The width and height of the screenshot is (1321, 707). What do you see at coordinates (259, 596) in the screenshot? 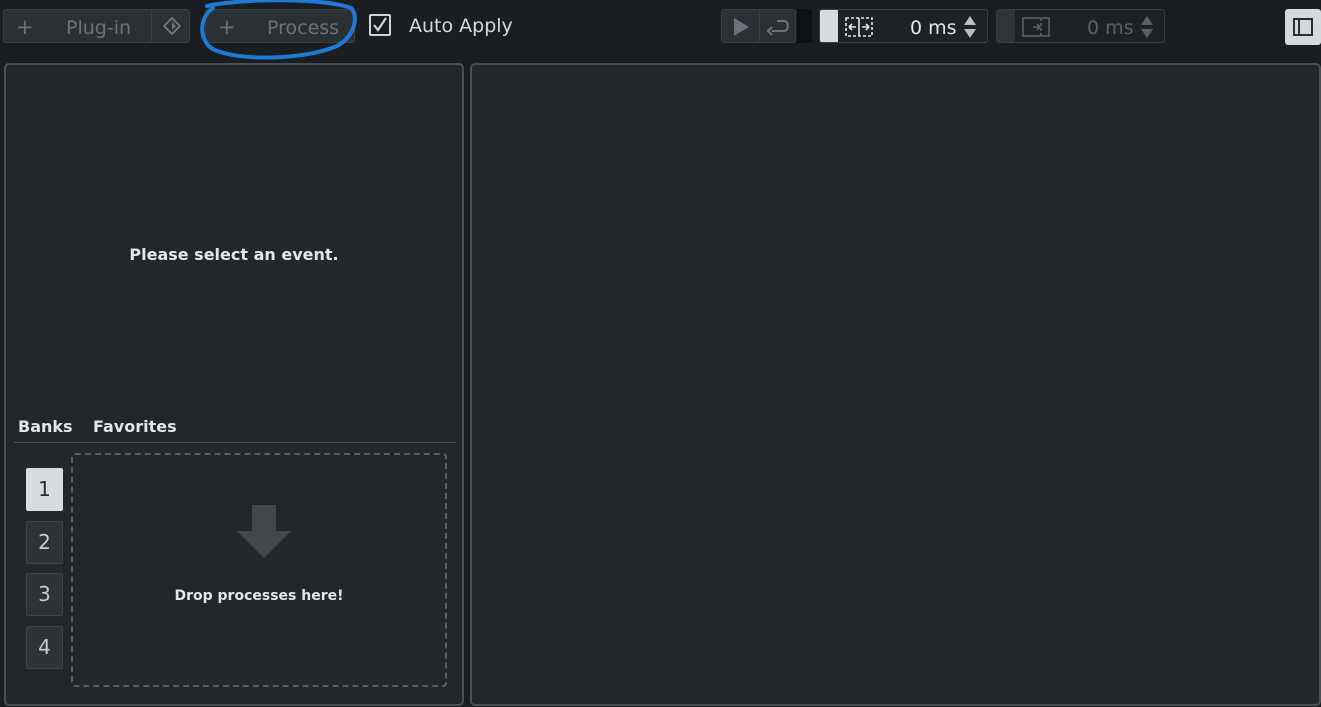
I see `drop-zone-label: Drop processes here!` at bounding box center [259, 596].